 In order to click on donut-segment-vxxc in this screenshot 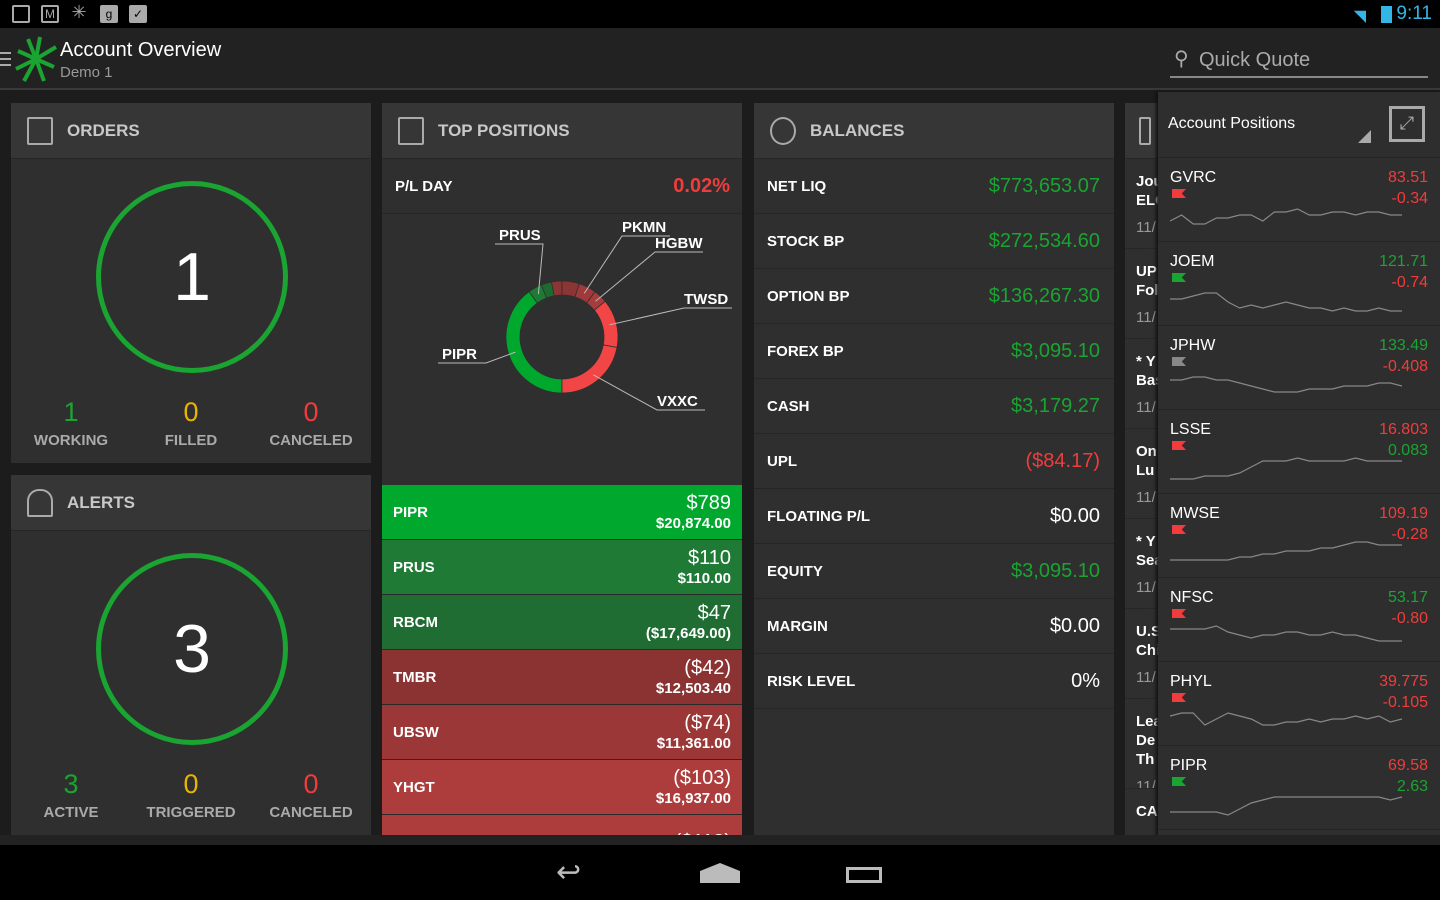, I will do `click(589, 369)`.